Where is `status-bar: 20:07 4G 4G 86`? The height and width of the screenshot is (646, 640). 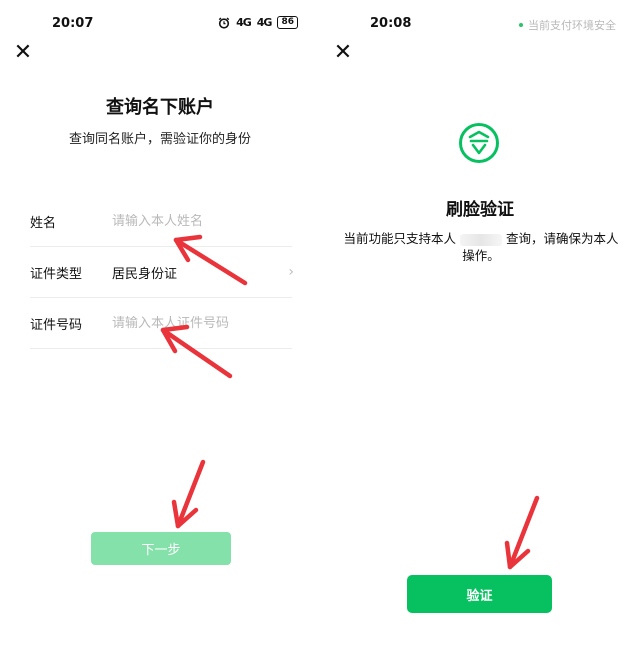
status-bar: 20:07 4G 4G 86 is located at coordinates (160, 22).